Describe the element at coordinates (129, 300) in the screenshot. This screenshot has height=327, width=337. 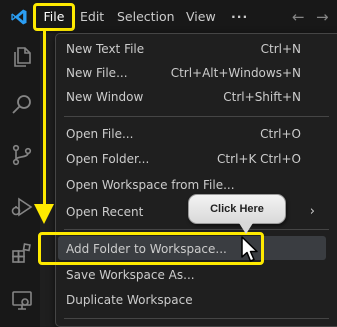
I see `menu-item-label: Duplicate Workspace` at that location.